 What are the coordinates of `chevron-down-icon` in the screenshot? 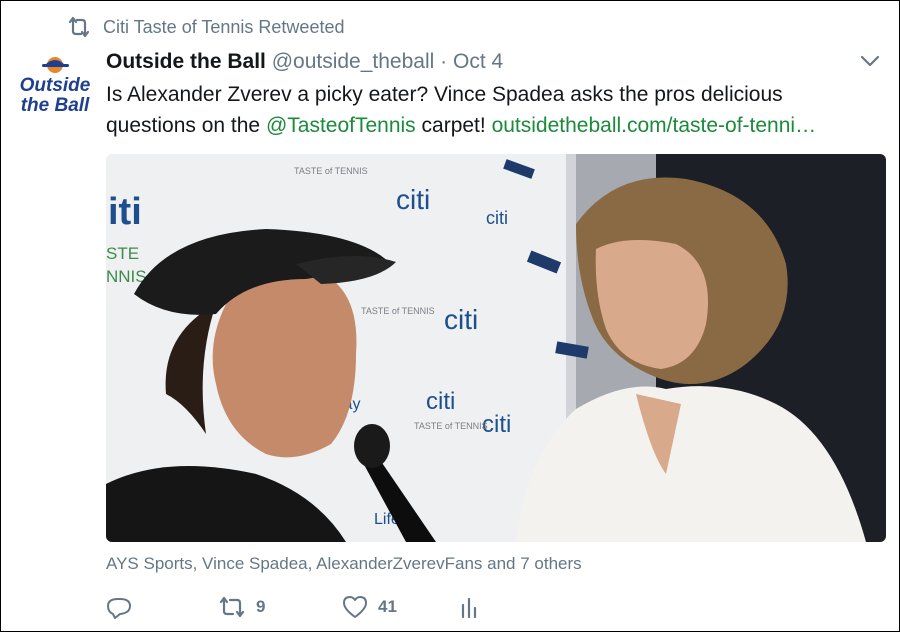 It's located at (870, 61).